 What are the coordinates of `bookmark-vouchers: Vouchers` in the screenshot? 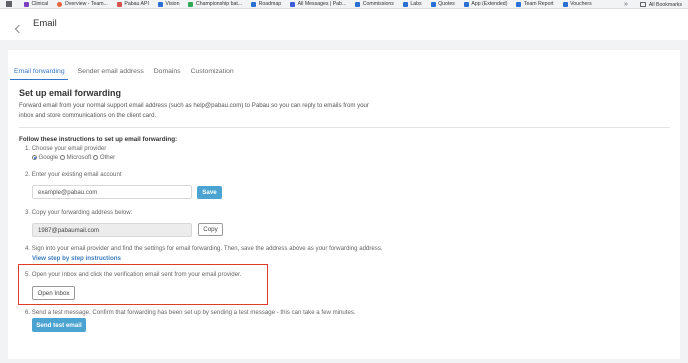 It's located at (577, 4).